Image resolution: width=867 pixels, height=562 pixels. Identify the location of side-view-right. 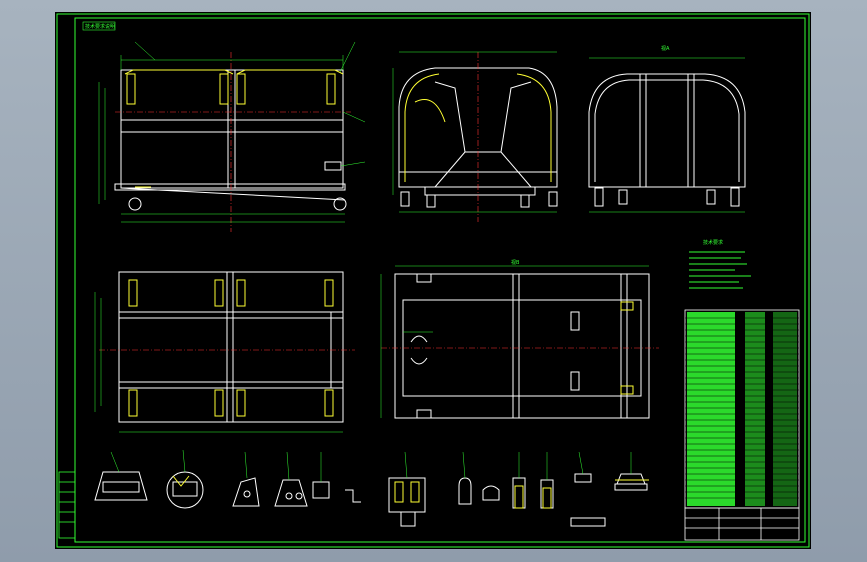
(667, 140).